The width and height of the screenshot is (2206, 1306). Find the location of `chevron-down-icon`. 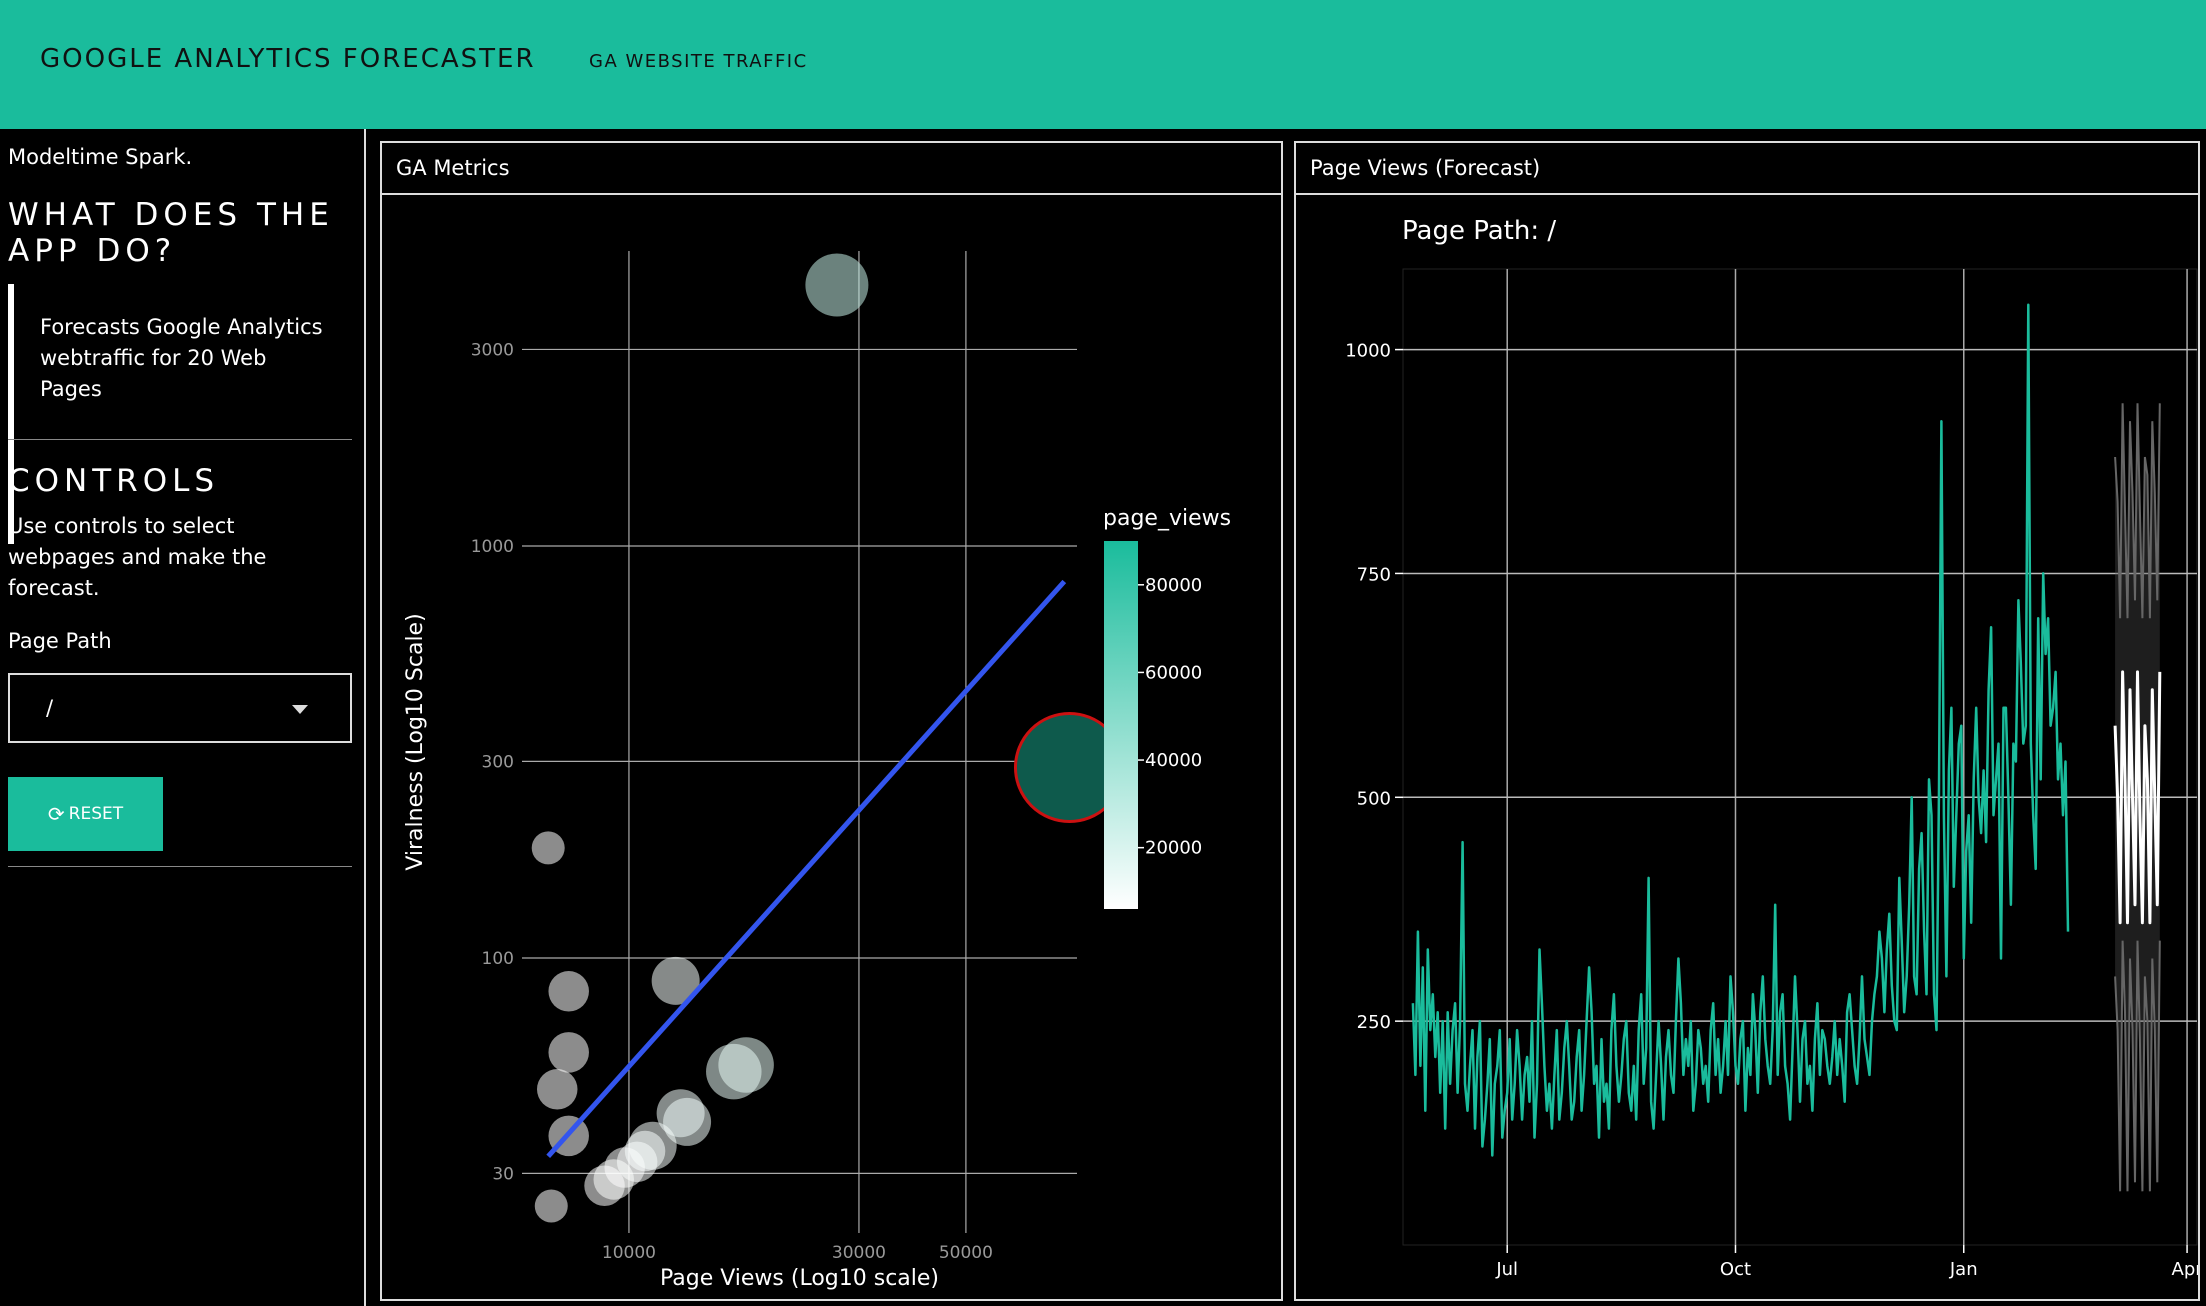

chevron-down-icon is located at coordinates (300, 709).